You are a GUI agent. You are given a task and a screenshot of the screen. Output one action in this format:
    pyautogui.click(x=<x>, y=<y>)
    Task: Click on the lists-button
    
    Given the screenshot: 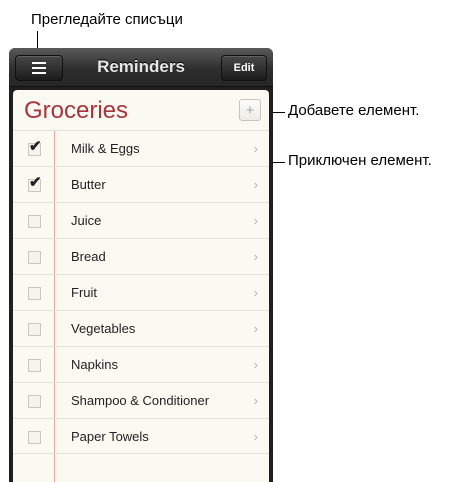 What is the action you would take?
    pyautogui.click(x=39, y=68)
    